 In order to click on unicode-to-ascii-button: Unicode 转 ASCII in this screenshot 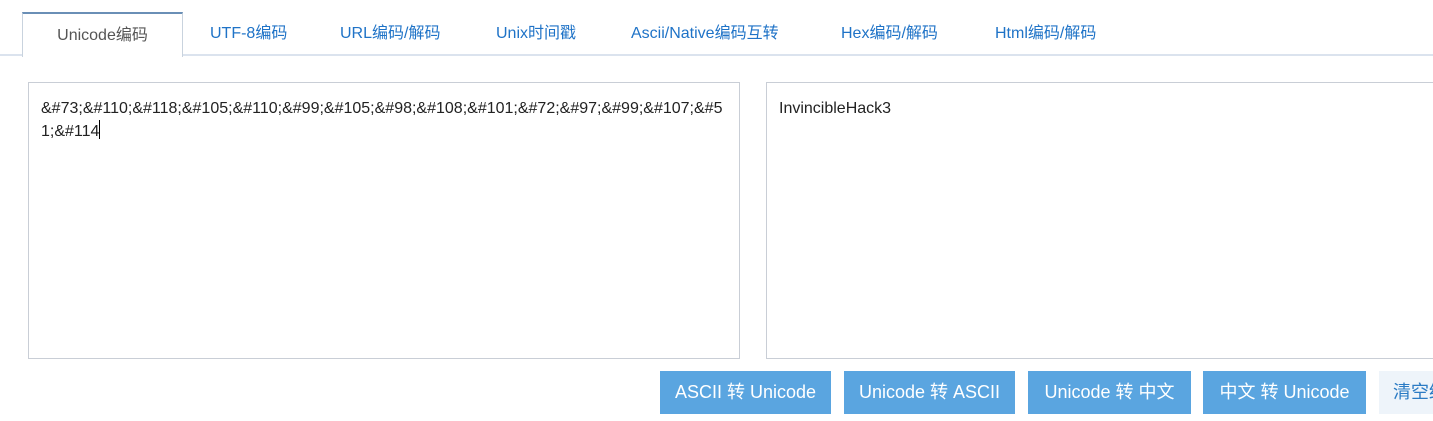, I will do `click(929, 392)`.